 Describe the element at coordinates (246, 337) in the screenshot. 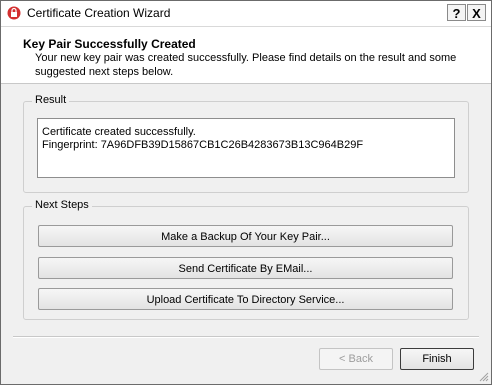

I see `footer-divider` at that location.